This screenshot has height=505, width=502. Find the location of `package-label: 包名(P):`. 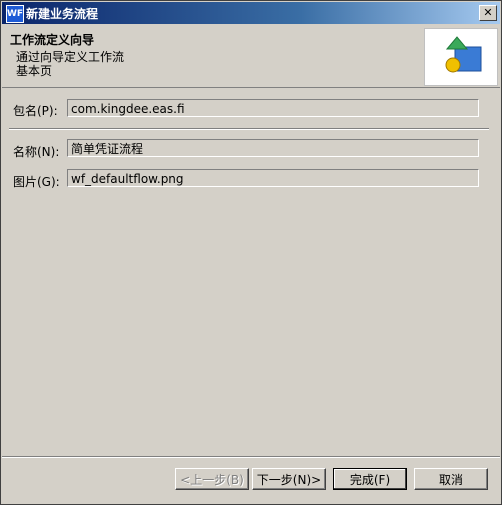

package-label: 包名(P): is located at coordinates (35, 111).